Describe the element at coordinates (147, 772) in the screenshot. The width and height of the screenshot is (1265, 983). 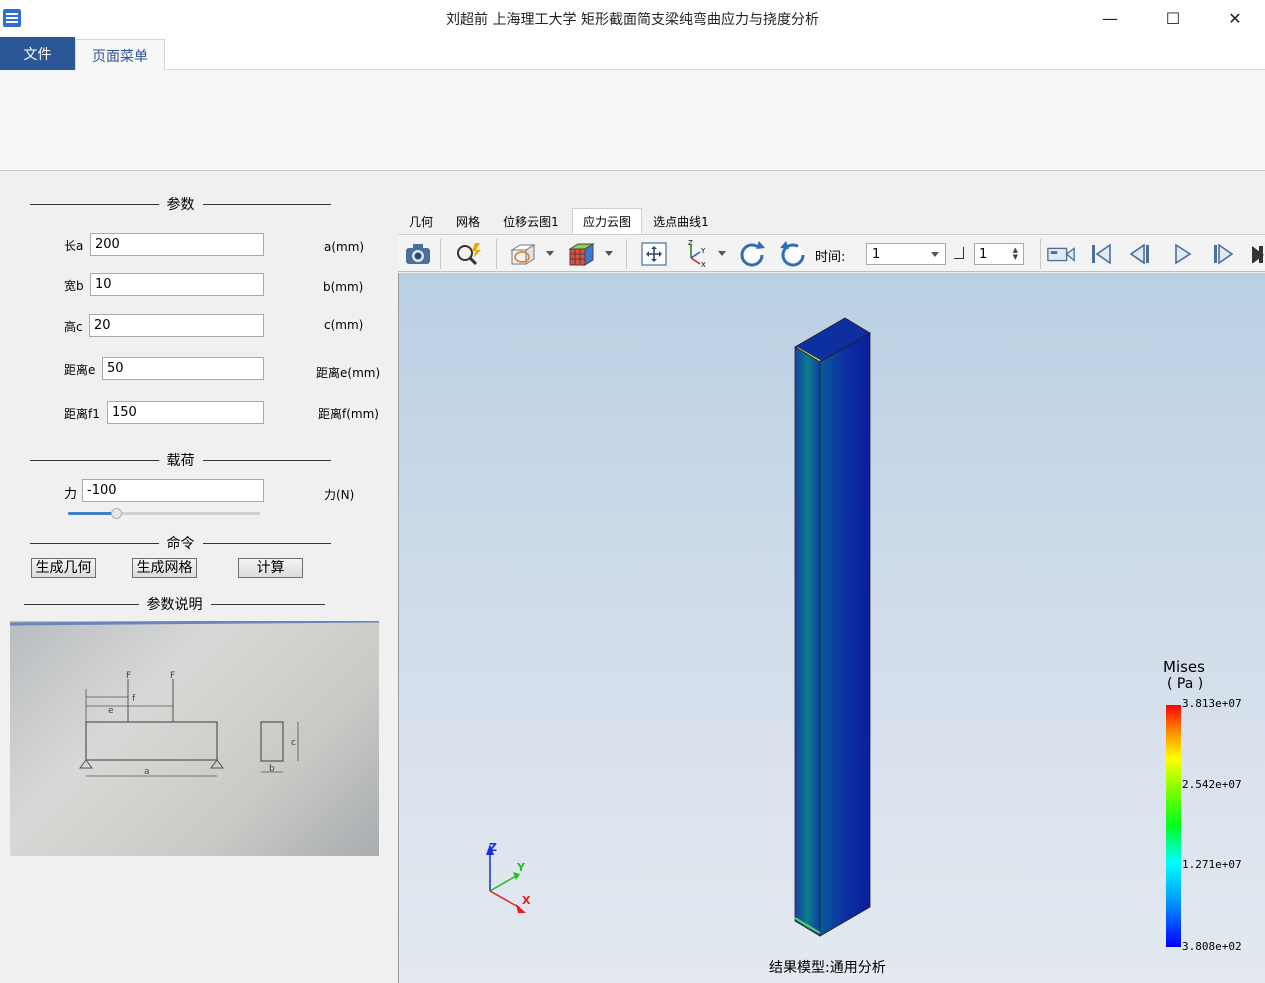
I see `sketch-label-a: a` at that location.